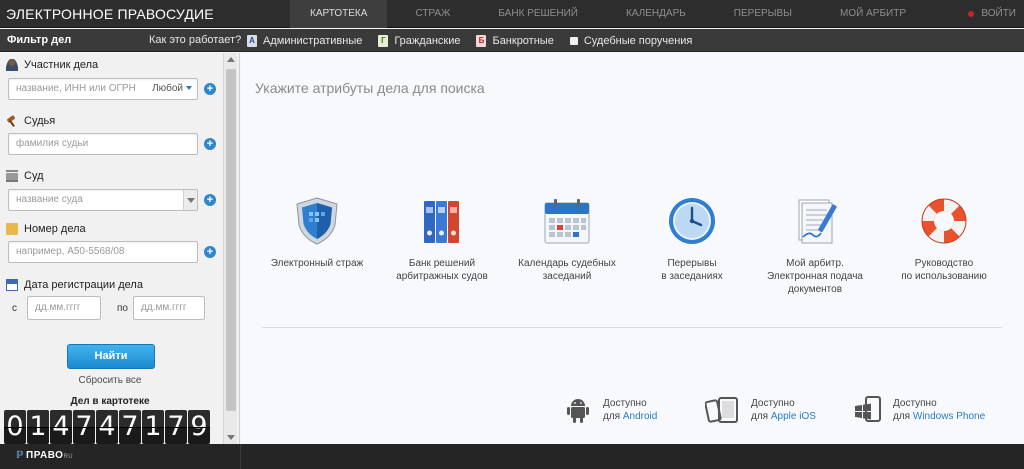 Image resolution: width=1024 pixels, height=469 pixels. Describe the element at coordinates (573, 40) in the screenshot. I see `court-orders-checkbox-icon` at that location.